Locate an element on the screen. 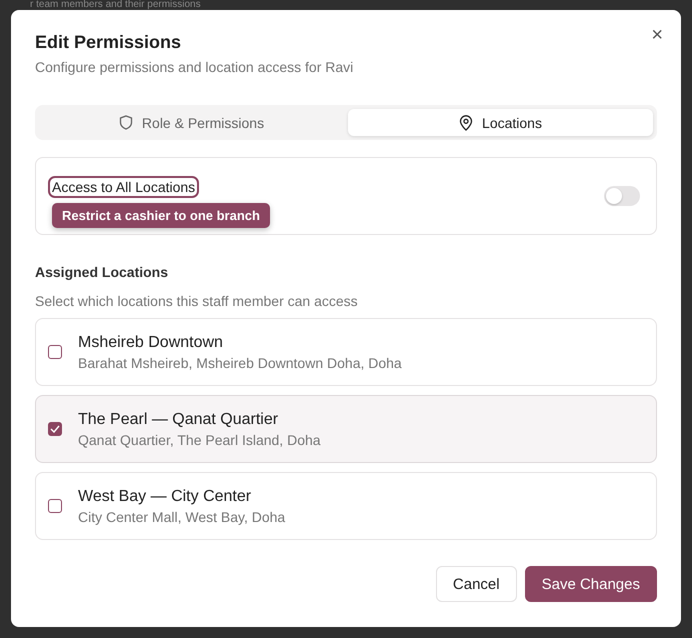 This screenshot has width=692, height=638. location-name: The Pearl — Qanat Quartier is located at coordinates (179, 419).